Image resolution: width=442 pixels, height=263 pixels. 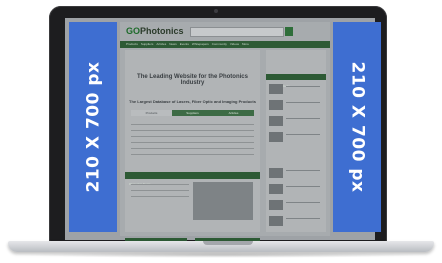 What do you see at coordinates (233, 113) in the screenshot?
I see `tab-articles: Articles` at bounding box center [233, 113].